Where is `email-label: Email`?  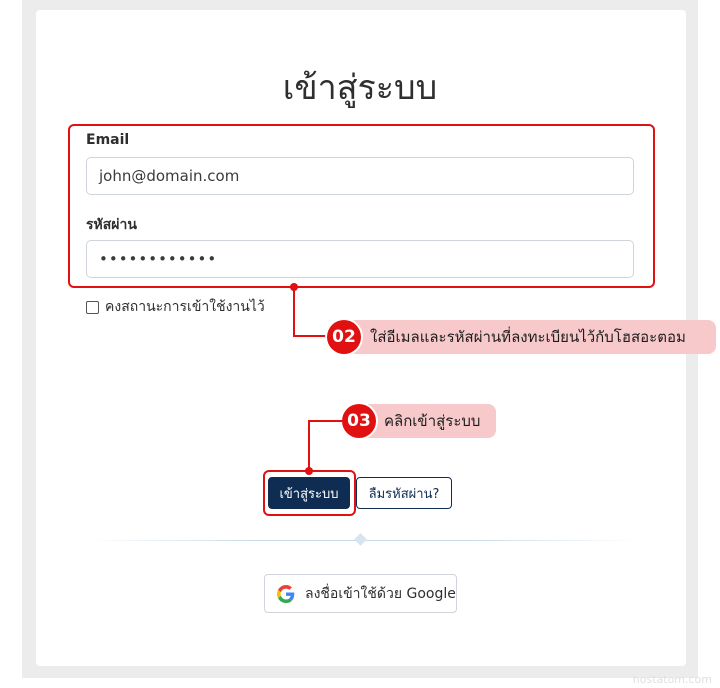 email-label: Email is located at coordinates (108, 140).